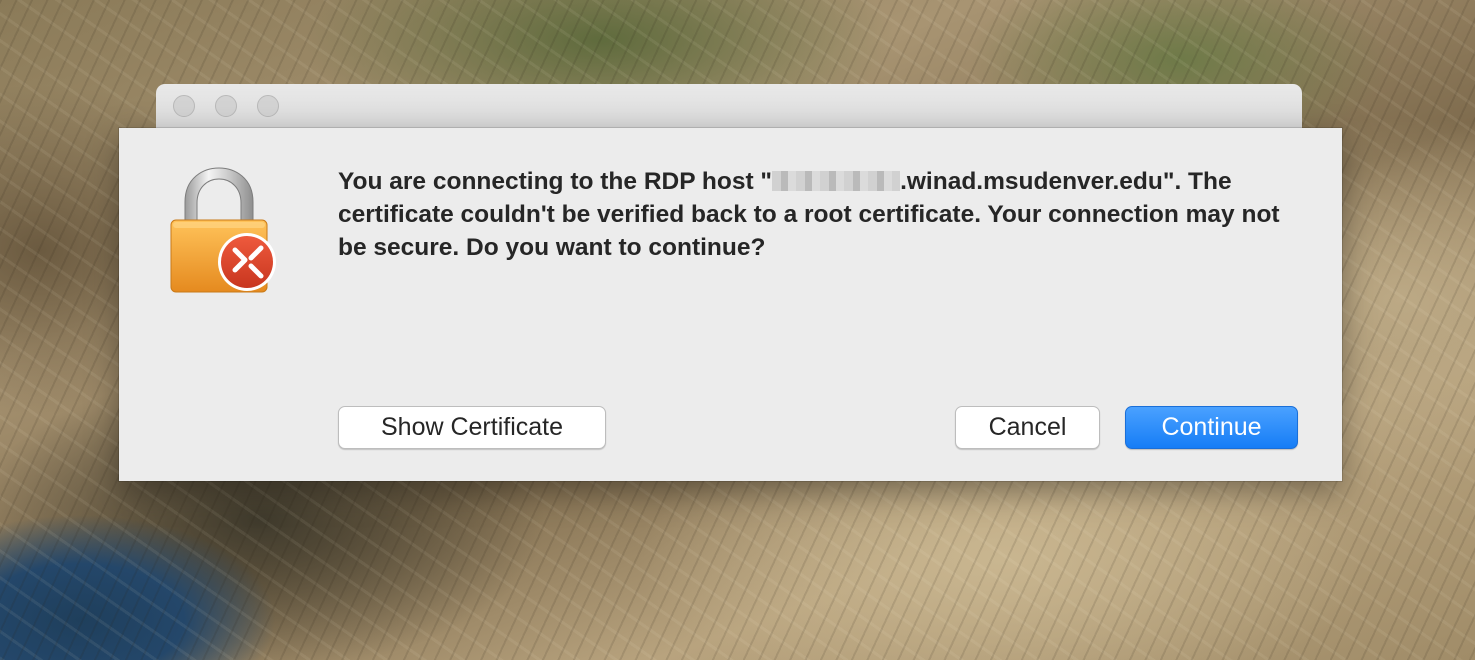 The height and width of the screenshot is (660, 1475). I want to click on close-window-button, so click(184, 106).